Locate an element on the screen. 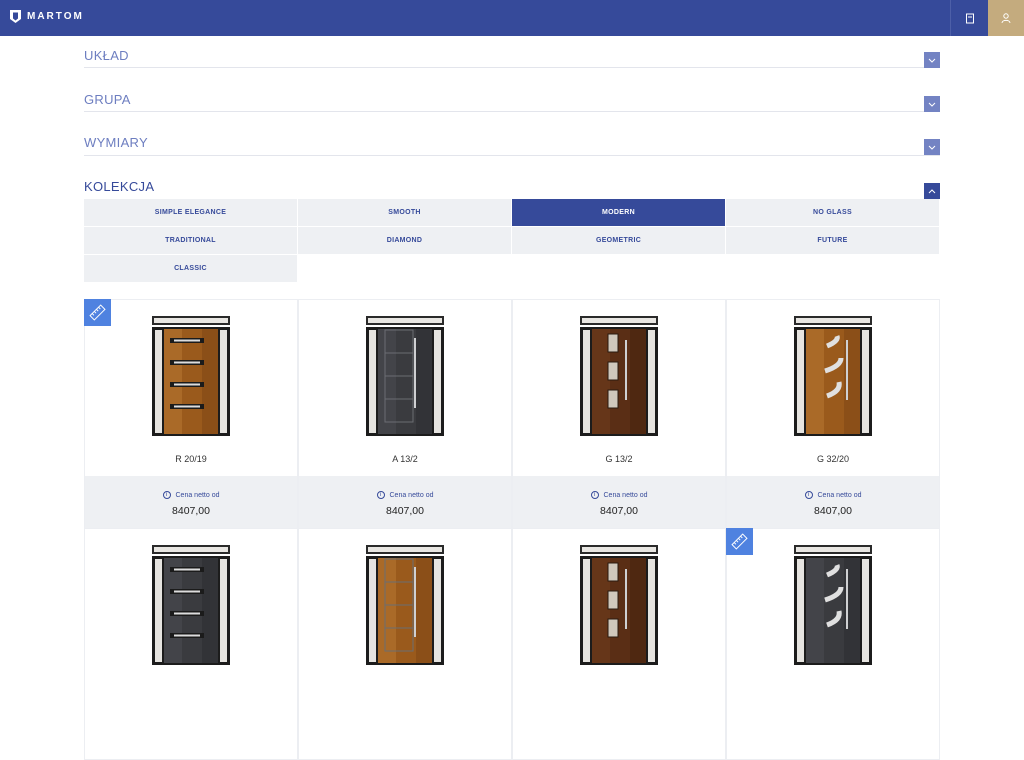  brand-logo: MARTOM is located at coordinates (47, 16).